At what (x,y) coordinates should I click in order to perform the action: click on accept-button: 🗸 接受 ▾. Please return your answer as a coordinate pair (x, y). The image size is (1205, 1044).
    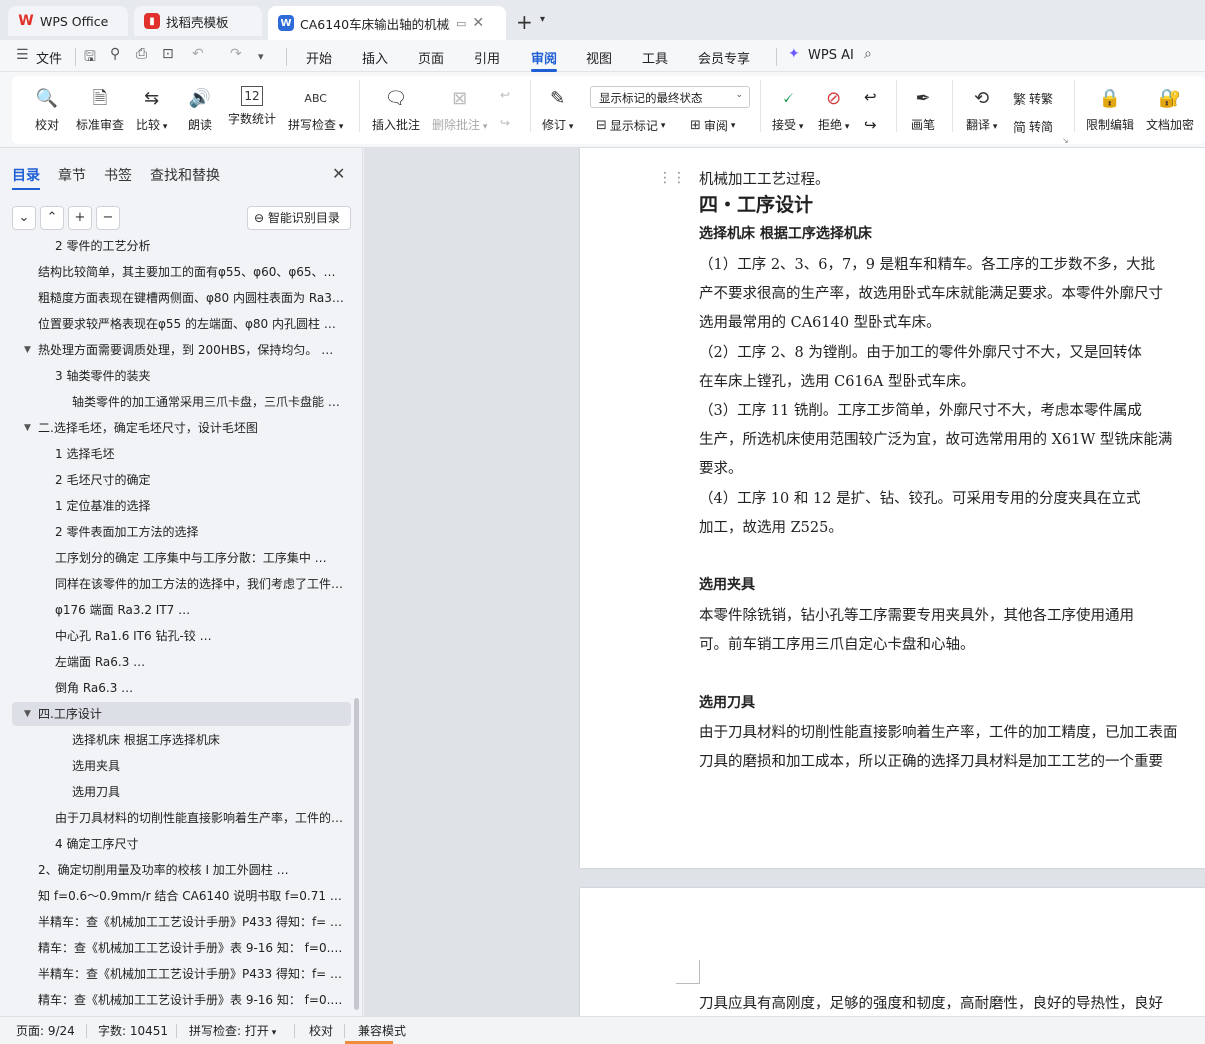
    Looking at the image, I should click on (787, 109).